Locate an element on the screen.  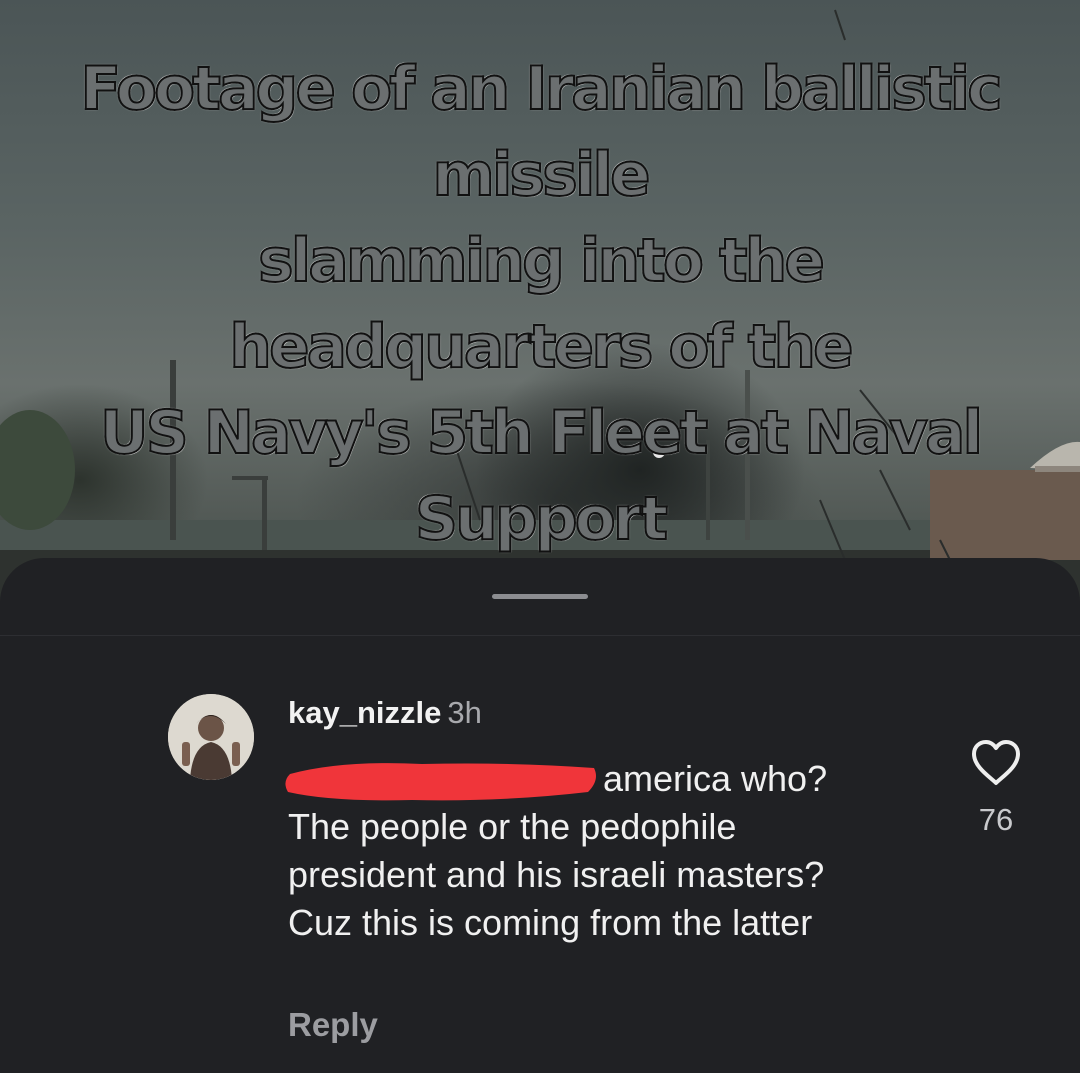
reply-button: Reply is located at coordinates (333, 1025).